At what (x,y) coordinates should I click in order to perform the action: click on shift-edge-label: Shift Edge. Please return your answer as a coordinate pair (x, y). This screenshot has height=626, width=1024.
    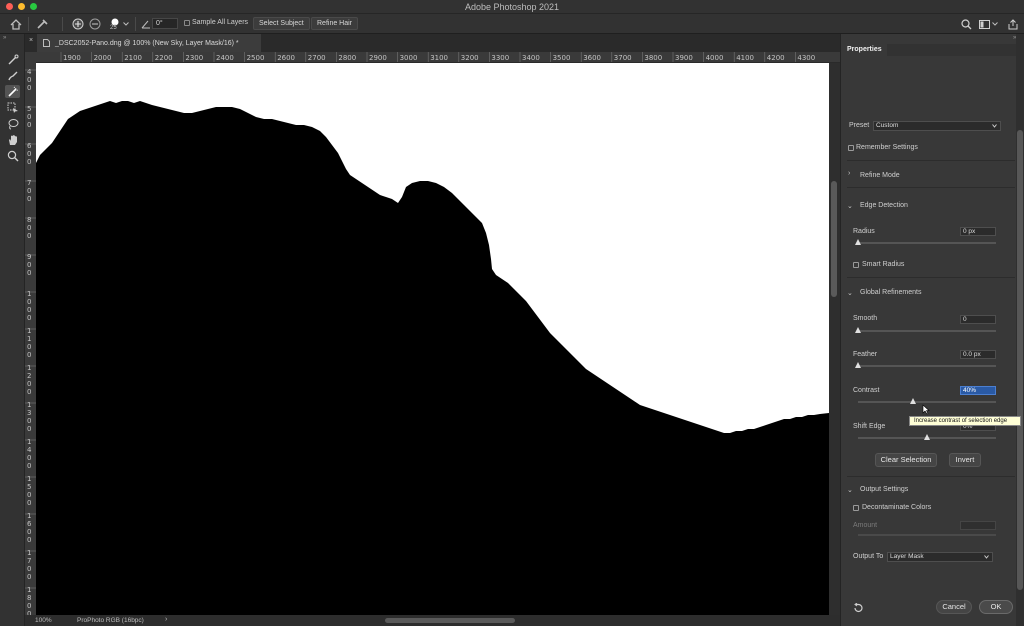
    Looking at the image, I should click on (869, 426).